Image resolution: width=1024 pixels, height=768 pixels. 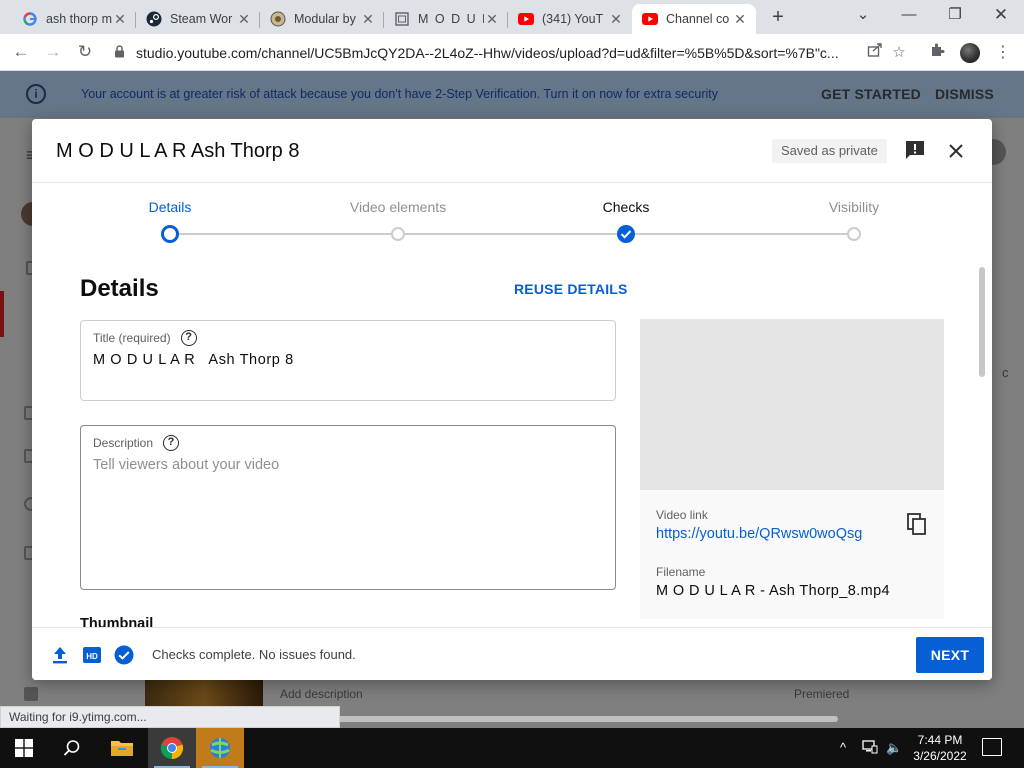 What do you see at coordinates (955, 16) in the screenshot?
I see `restore-button: ❐` at bounding box center [955, 16].